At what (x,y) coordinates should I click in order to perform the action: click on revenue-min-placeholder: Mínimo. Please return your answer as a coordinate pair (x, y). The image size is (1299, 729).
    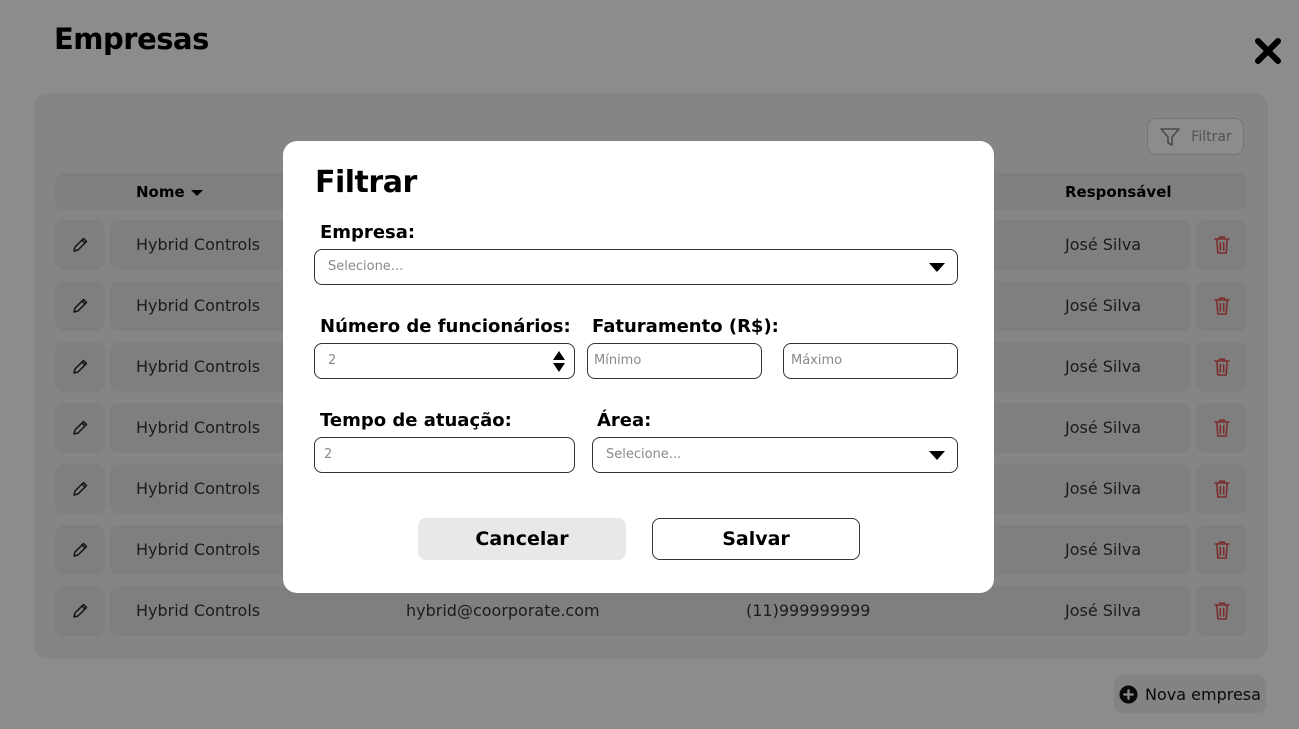
    Looking at the image, I should click on (618, 360).